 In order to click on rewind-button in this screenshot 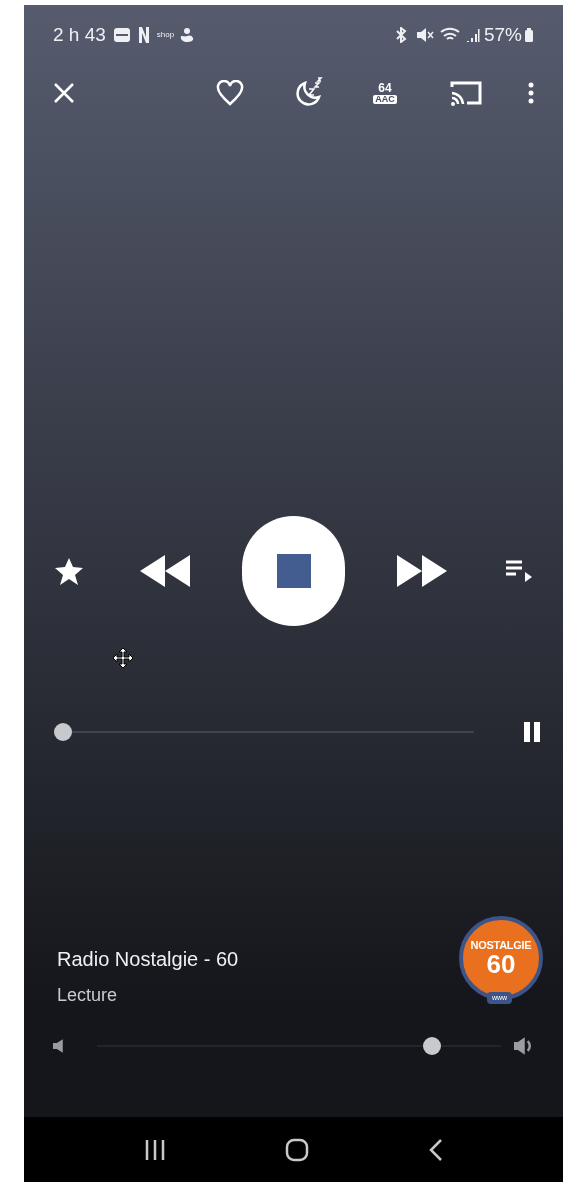, I will do `click(165, 571)`.